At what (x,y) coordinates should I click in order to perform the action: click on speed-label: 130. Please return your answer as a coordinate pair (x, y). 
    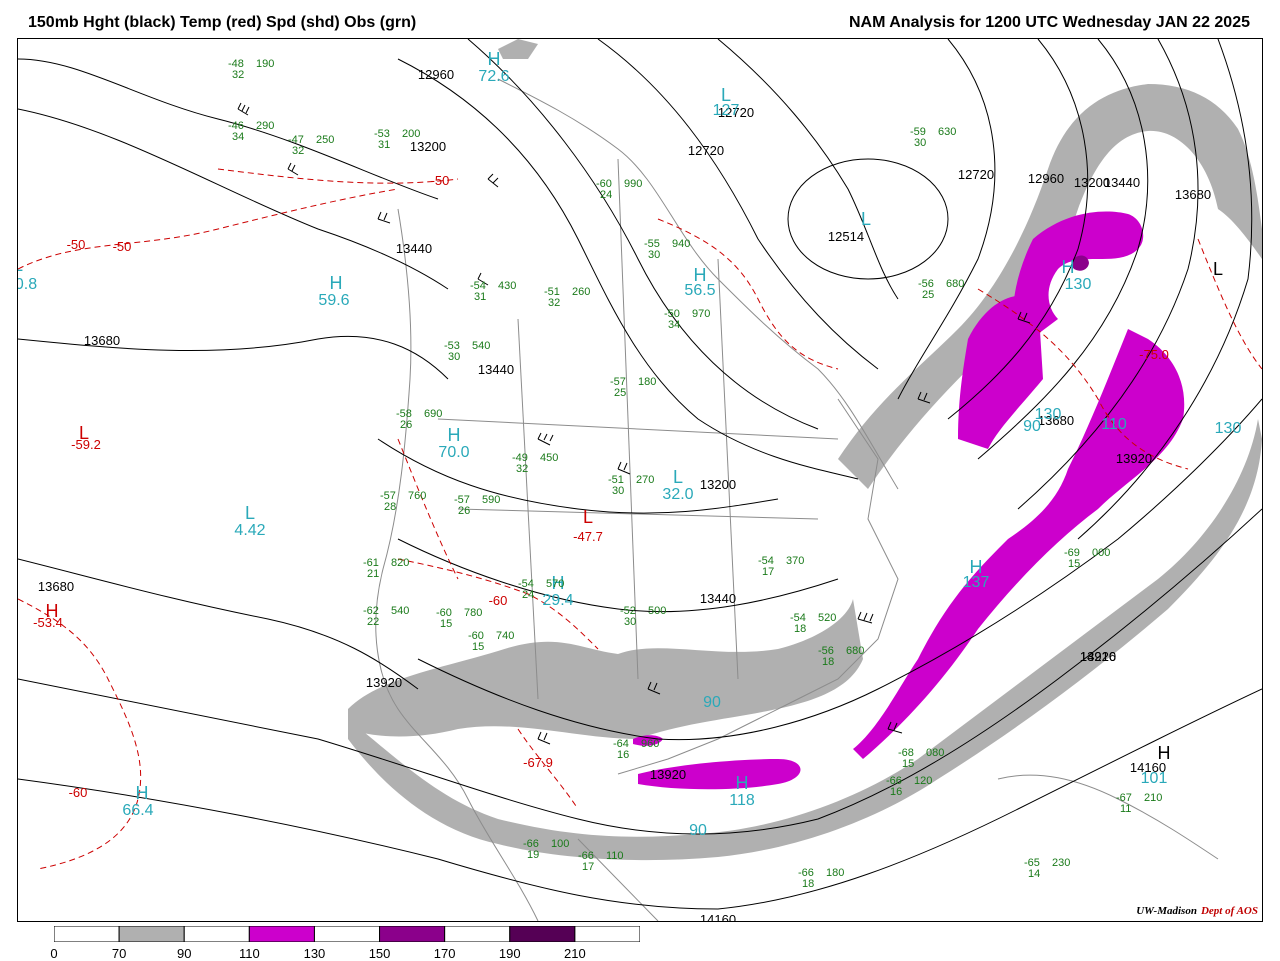
    Looking at the image, I should click on (1078, 284).